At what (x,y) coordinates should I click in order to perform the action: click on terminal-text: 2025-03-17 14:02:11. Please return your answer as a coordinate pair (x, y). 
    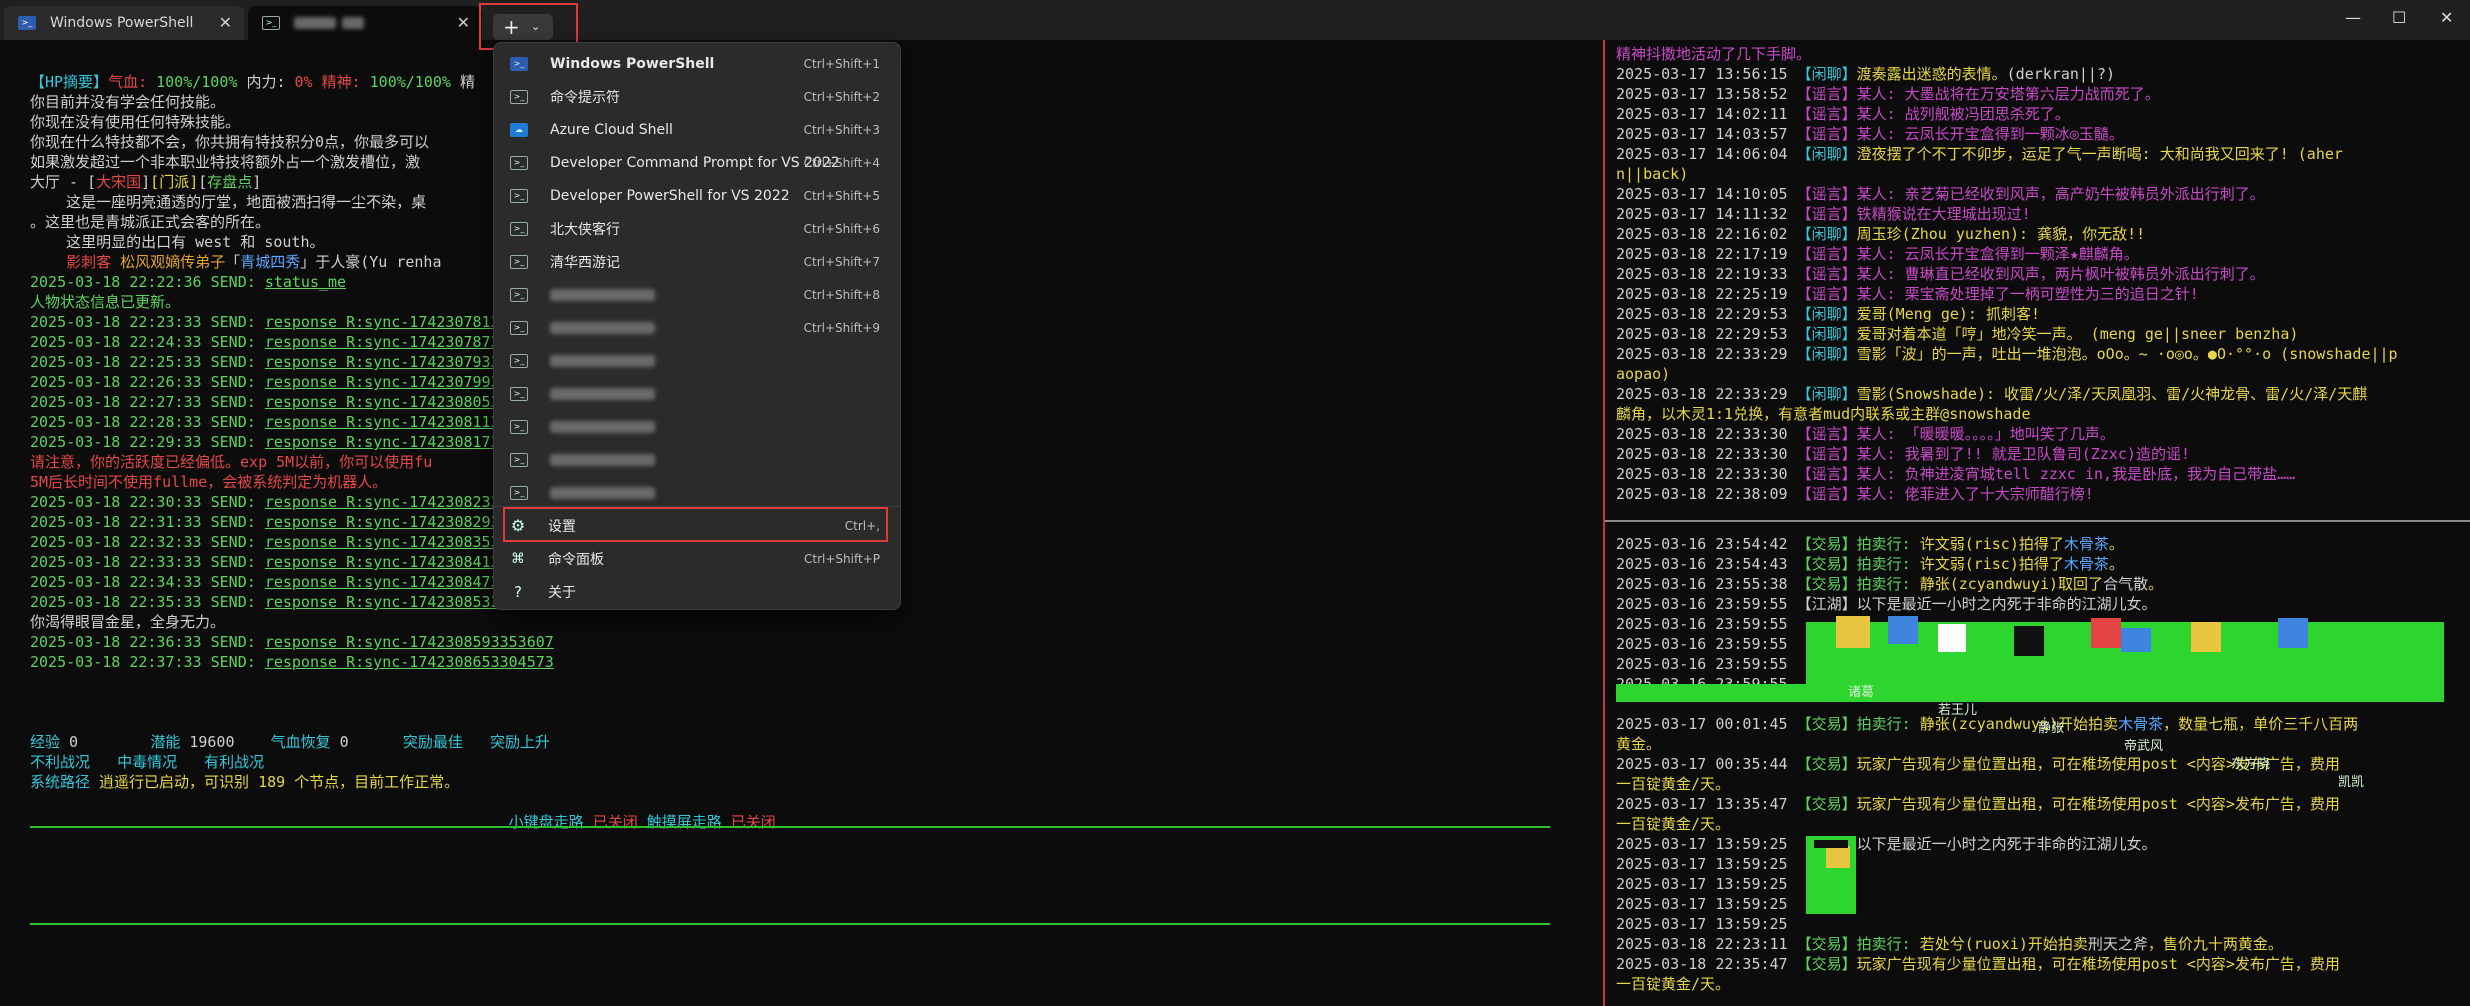
    Looking at the image, I should click on (1706, 114).